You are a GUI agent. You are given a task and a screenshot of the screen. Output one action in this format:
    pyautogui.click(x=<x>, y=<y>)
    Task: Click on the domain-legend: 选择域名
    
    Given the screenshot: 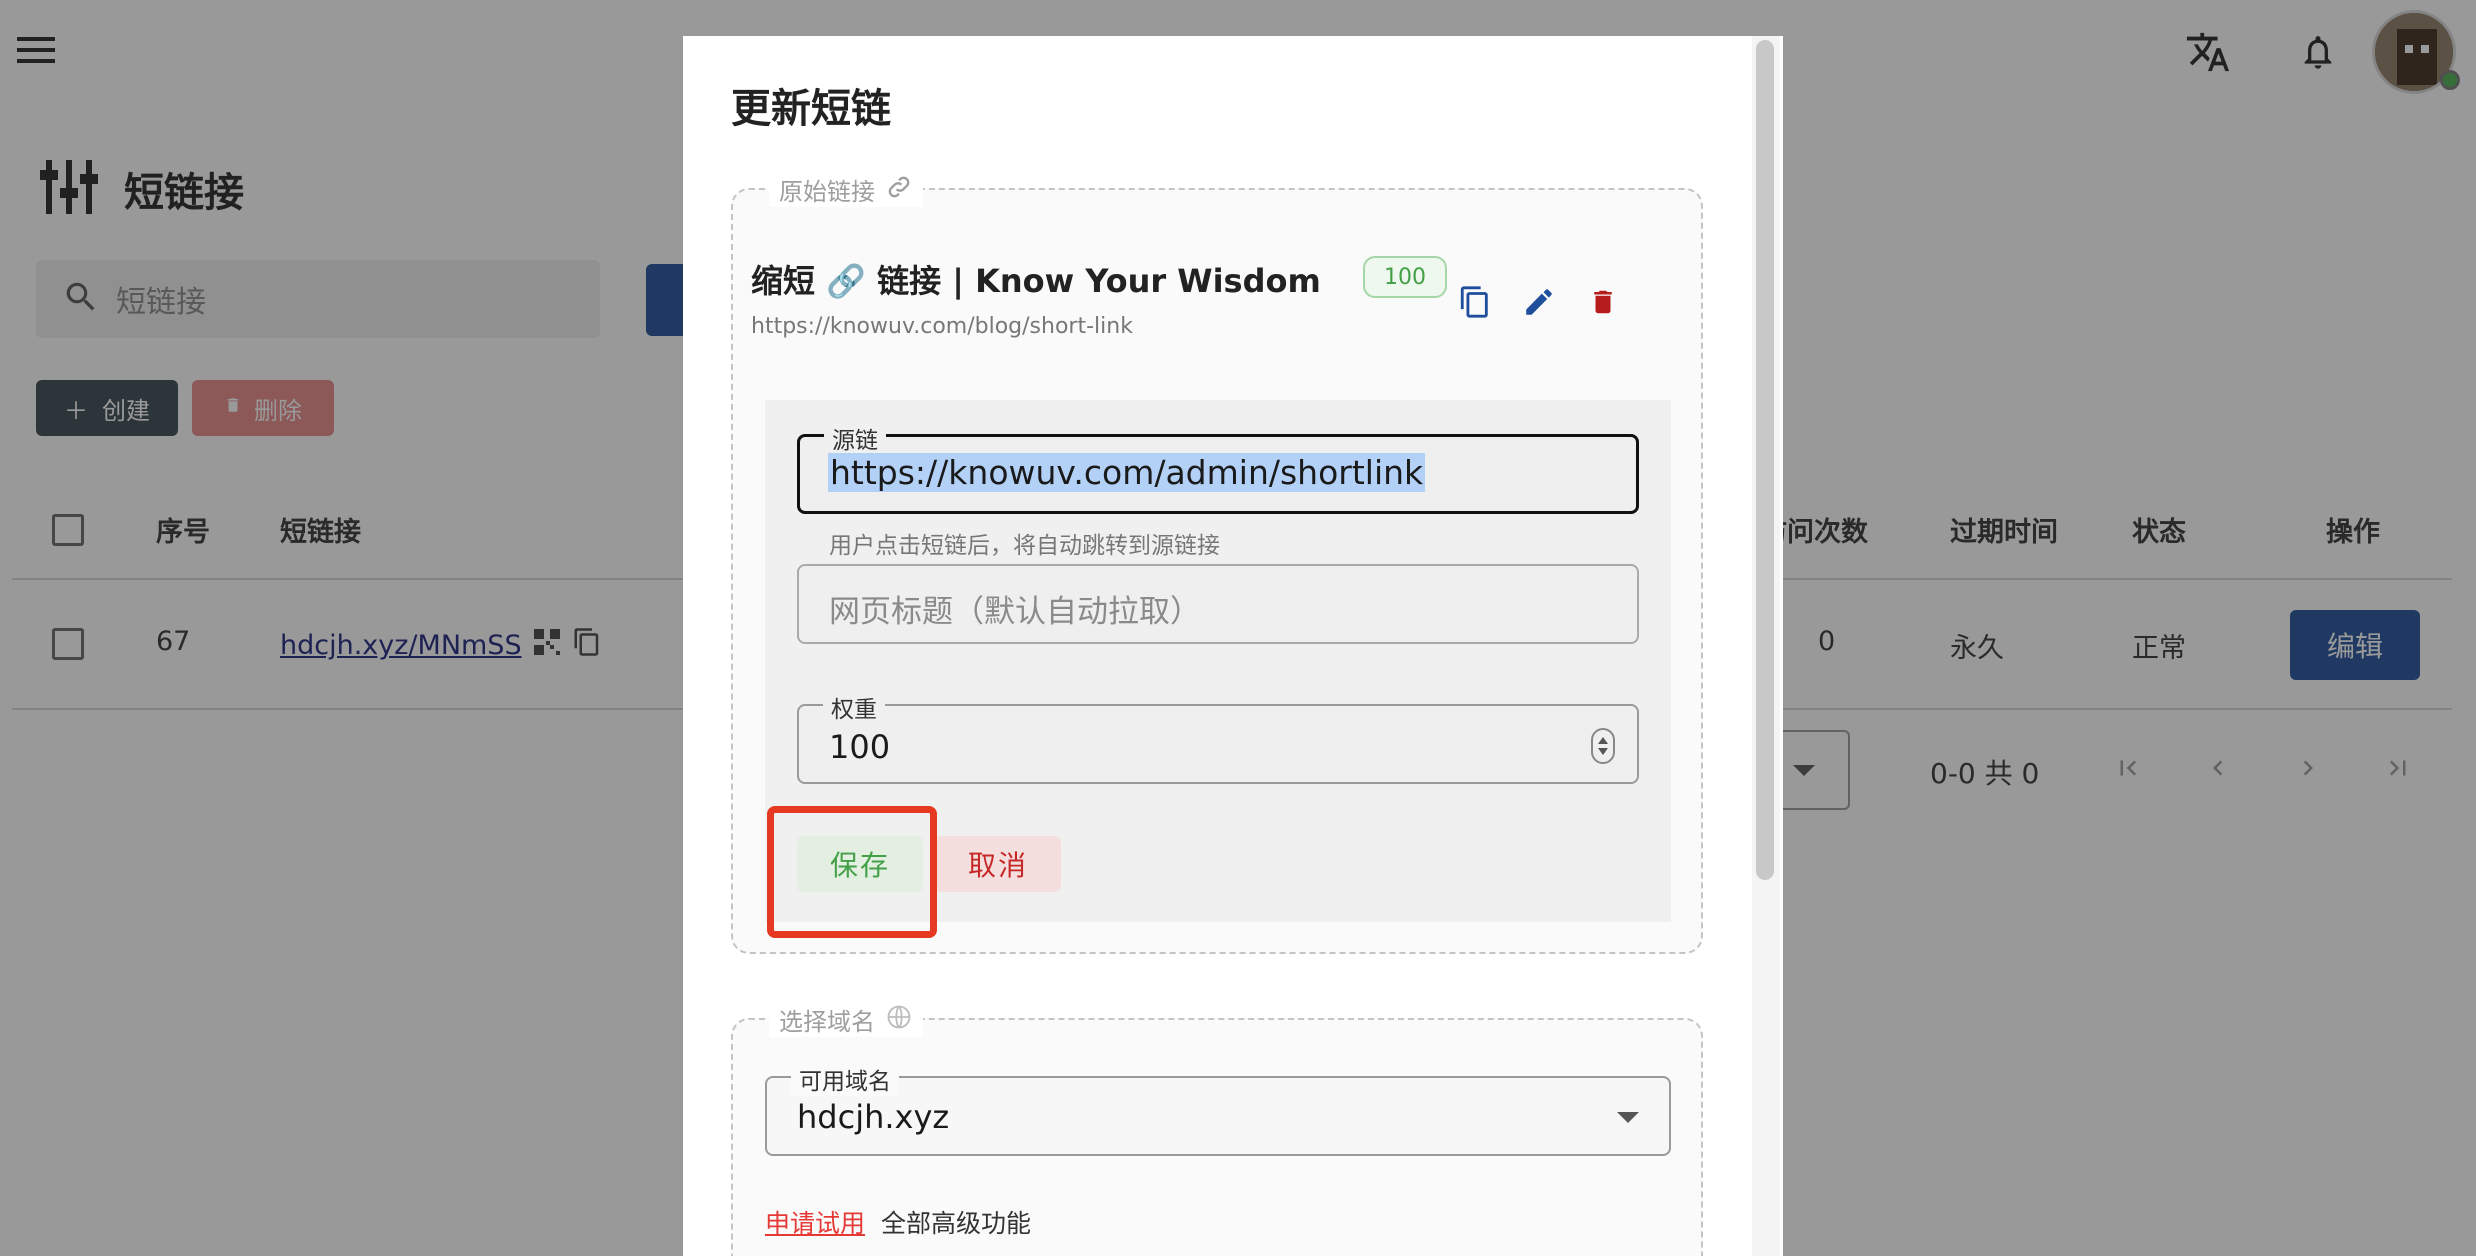 What is the action you would take?
    pyautogui.click(x=846, y=1019)
    